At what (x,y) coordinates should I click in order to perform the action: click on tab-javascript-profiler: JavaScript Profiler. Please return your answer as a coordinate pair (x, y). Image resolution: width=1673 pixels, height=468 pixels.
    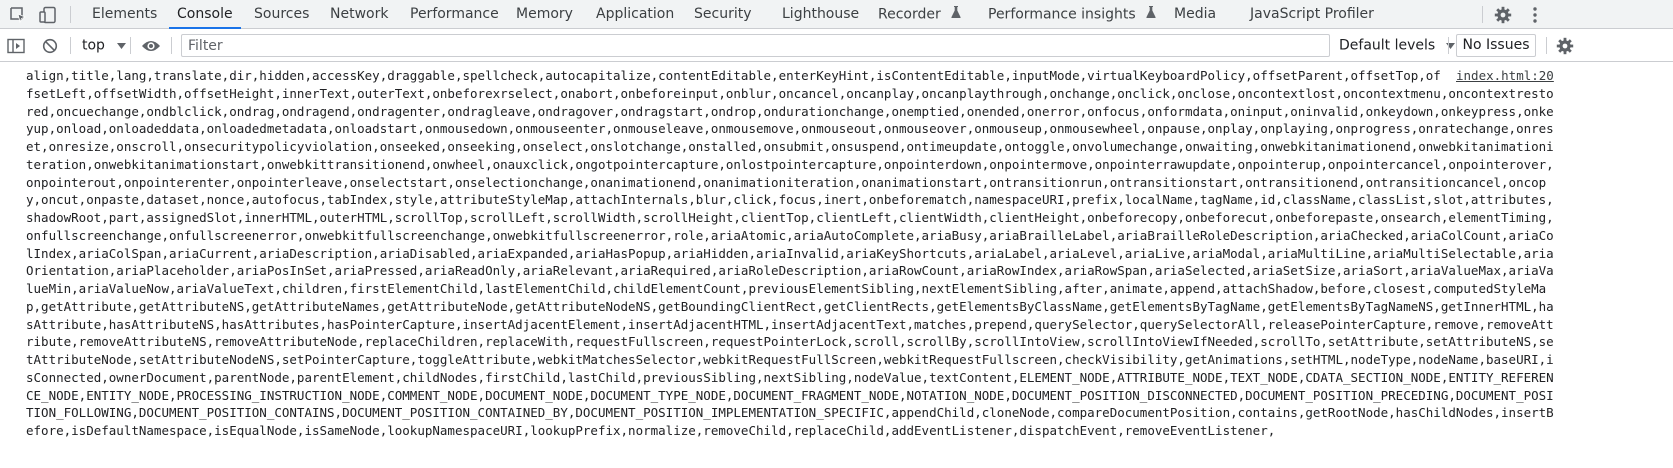
    Looking at the image, I should click on (1312, 14).